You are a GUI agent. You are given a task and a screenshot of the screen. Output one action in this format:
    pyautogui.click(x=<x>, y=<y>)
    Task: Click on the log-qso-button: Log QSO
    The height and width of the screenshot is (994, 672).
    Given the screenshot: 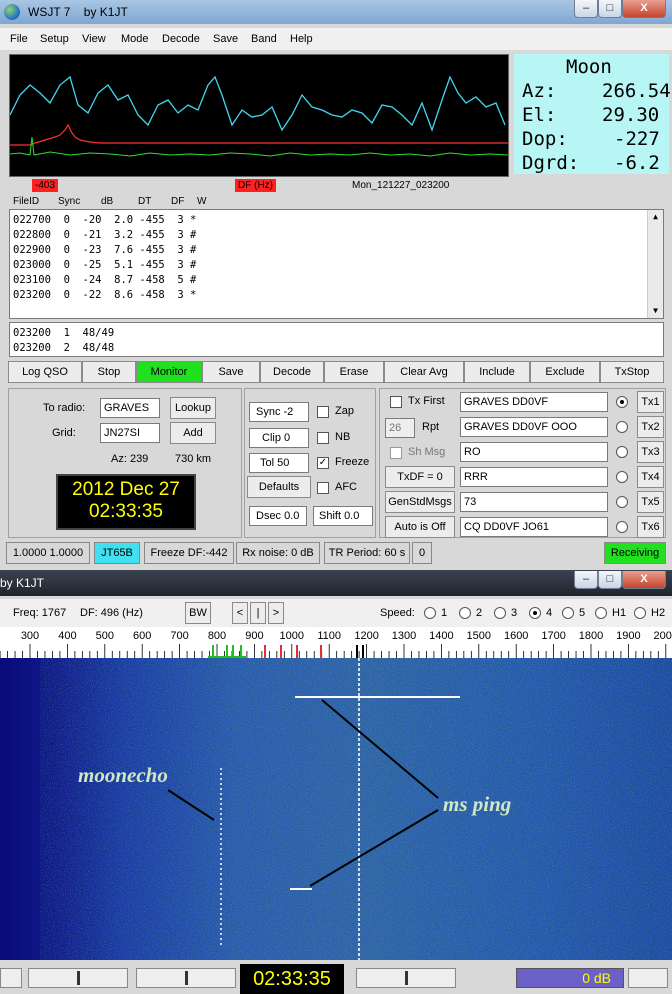 What is the action you would take?
    pyautogui.click(x=45, y=372)
    